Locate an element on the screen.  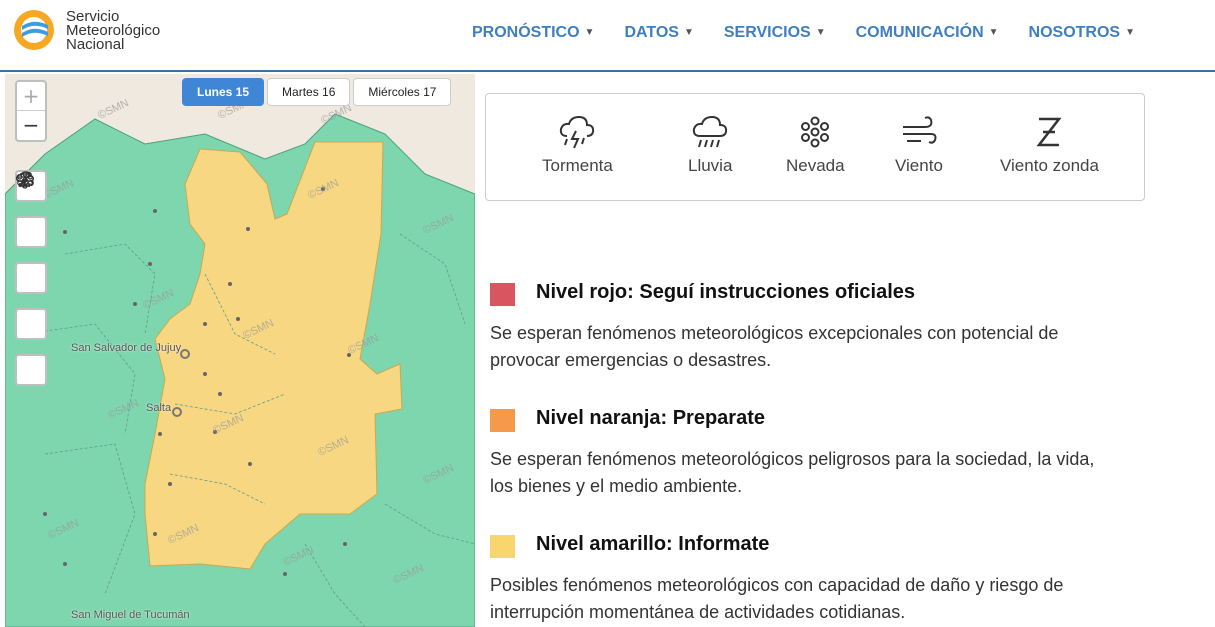
legend-label: Viento zonda is located at coordinates (1049, 165).